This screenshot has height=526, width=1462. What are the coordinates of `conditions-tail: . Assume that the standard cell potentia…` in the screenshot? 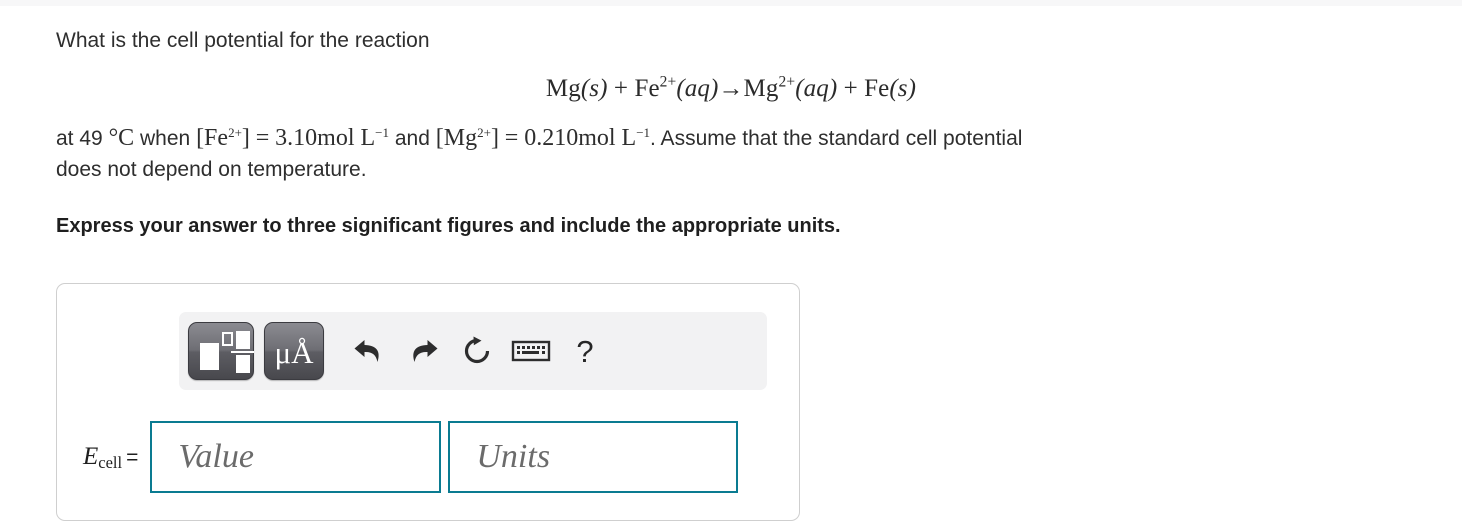 It's located at (836, 138).